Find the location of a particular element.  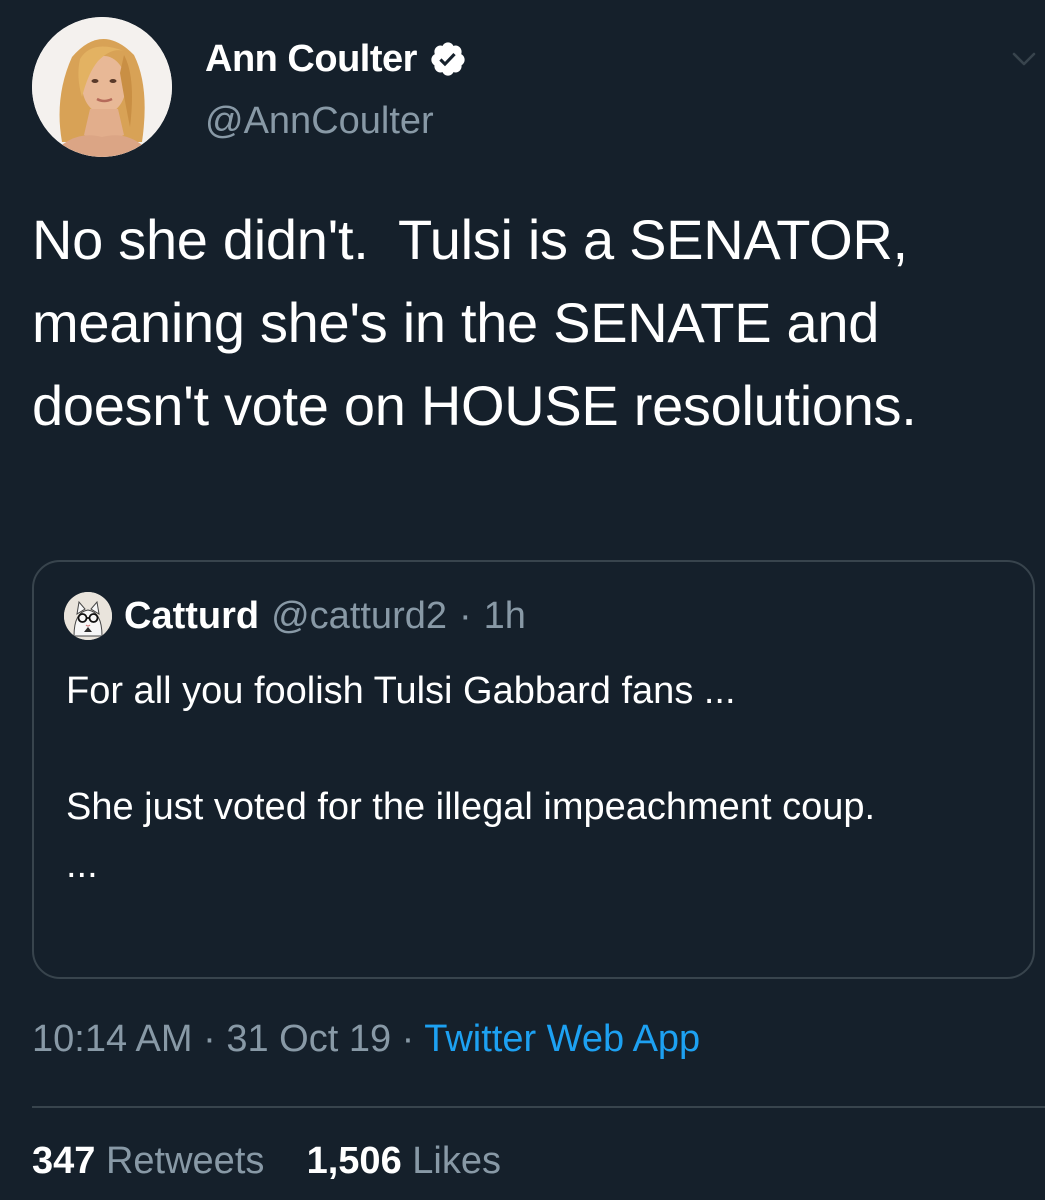

tweet-time: 10:14 AM is located at coordinates (112, 1039).